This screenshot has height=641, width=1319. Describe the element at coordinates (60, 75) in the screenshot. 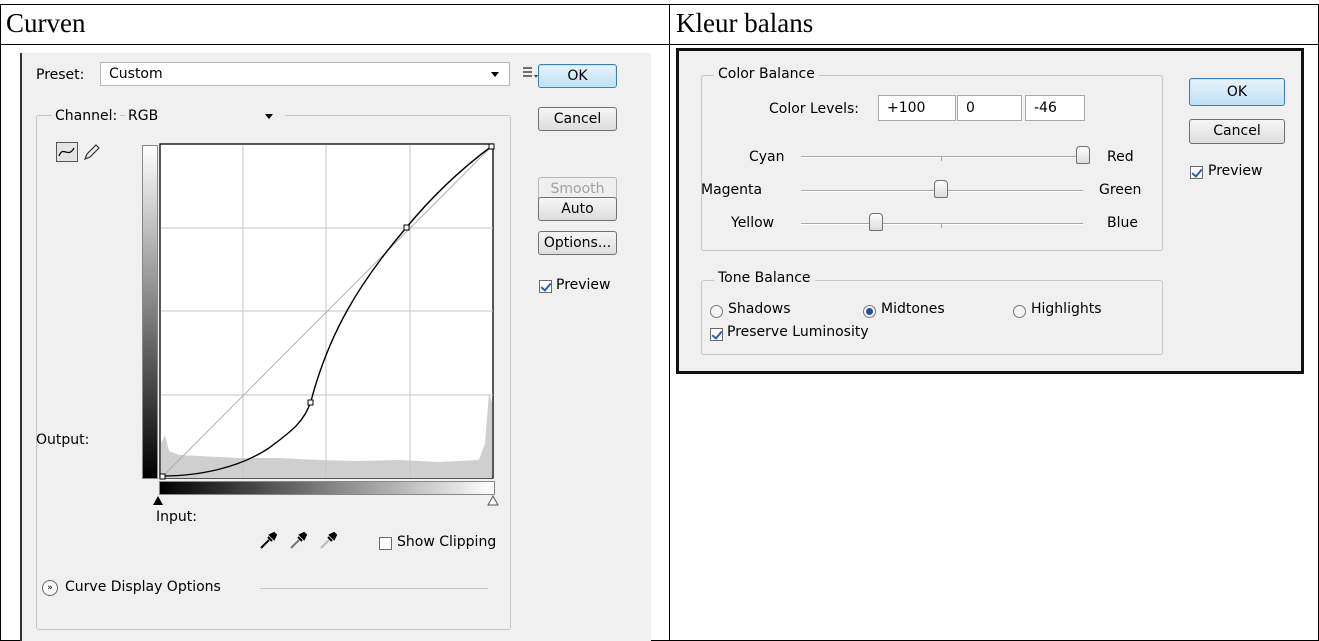

I see `preset-label: Preset:` at that location.